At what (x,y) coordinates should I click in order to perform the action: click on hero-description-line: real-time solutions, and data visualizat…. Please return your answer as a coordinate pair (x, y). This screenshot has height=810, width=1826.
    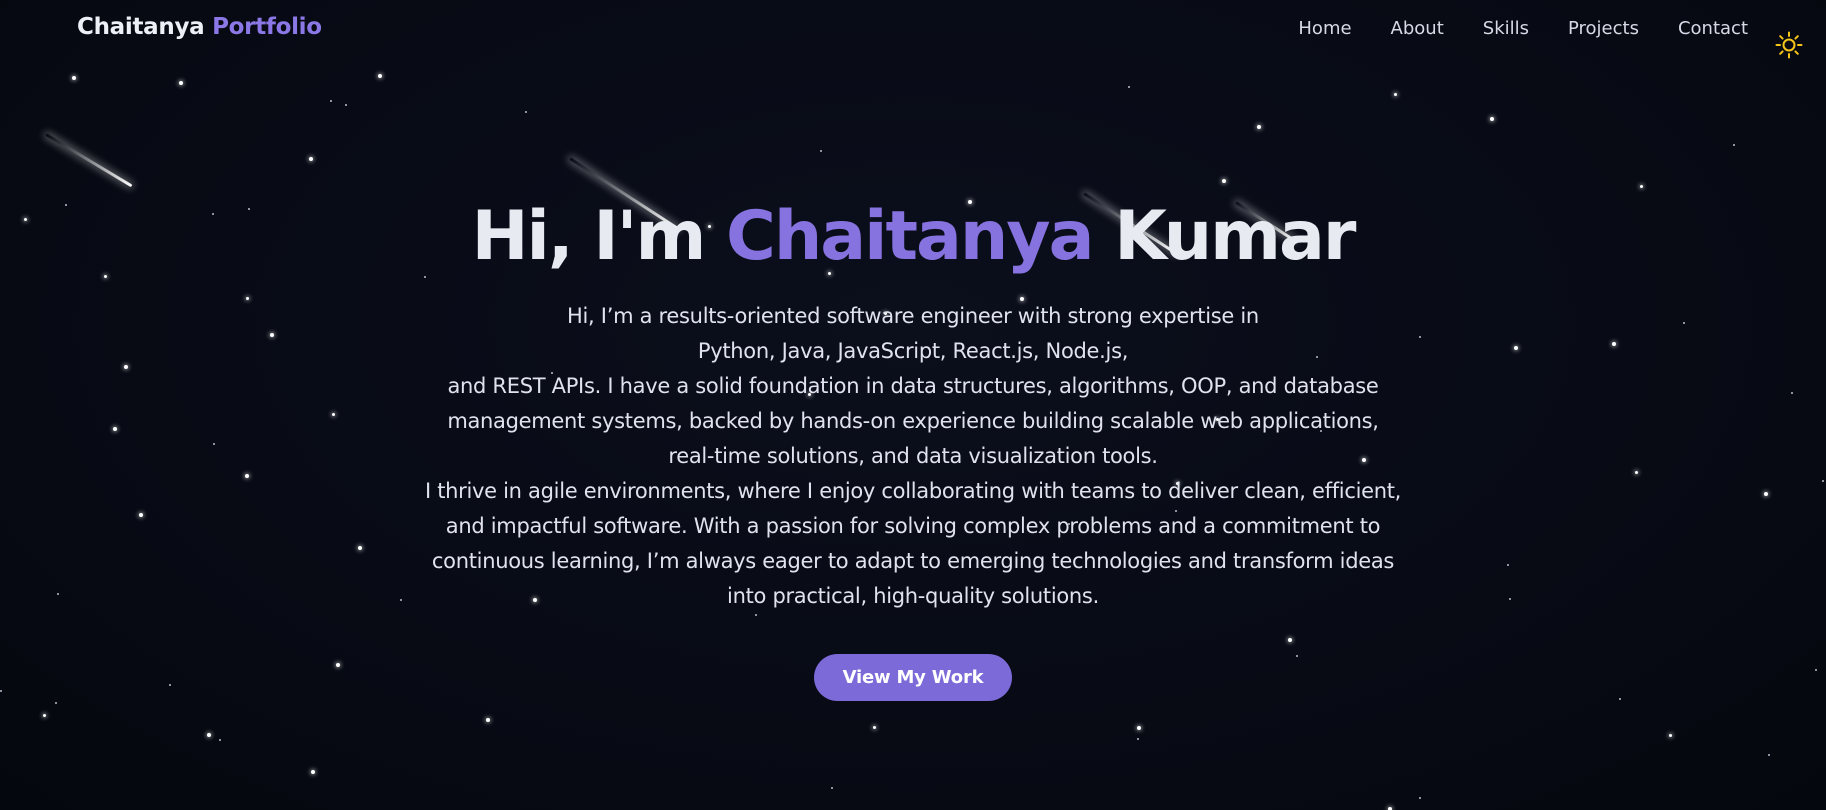
    Looking at the image, I should click on (913, 455).